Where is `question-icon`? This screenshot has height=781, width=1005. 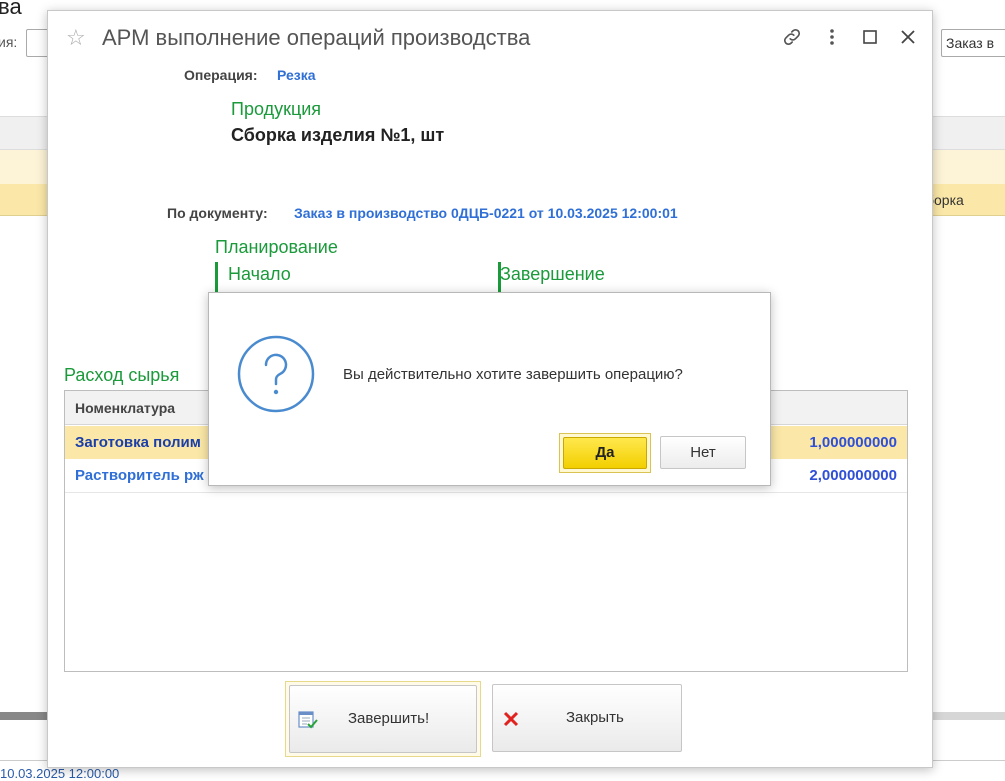
question-icon is located at coordinates (276, 374).